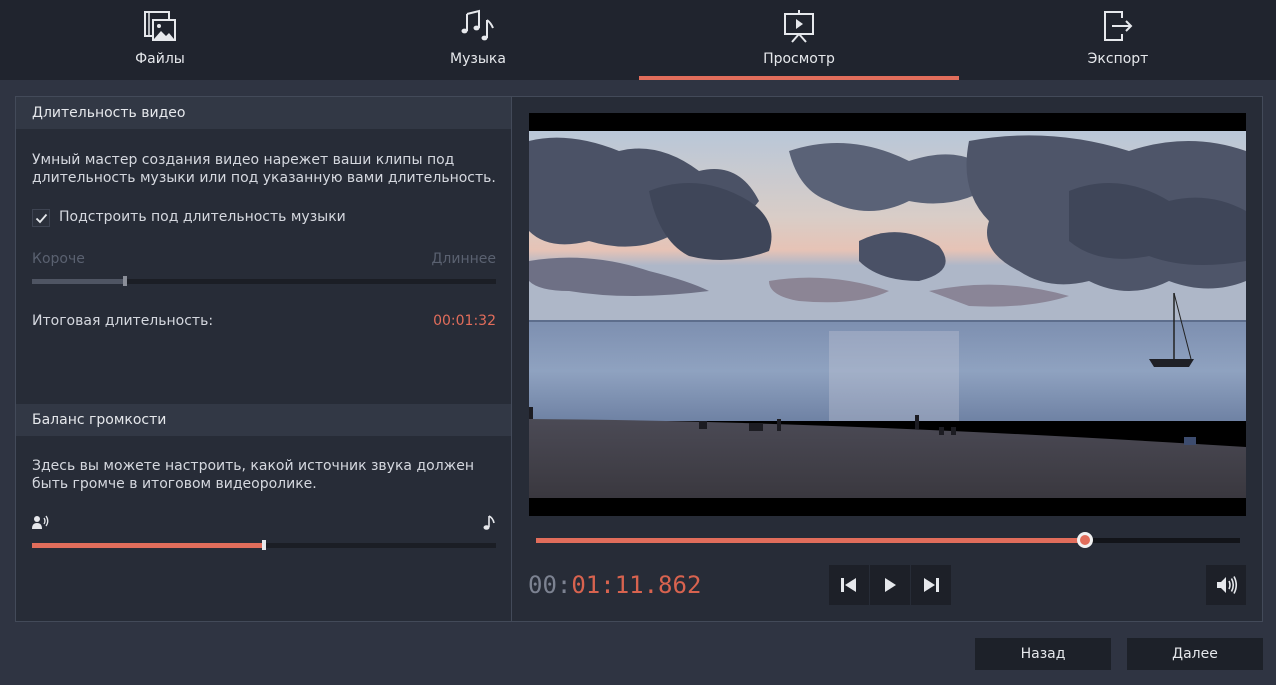 The width and height of the screenshot is (1276, 685). I want to click on tab-export: Экспорт, so click(1117, 40).